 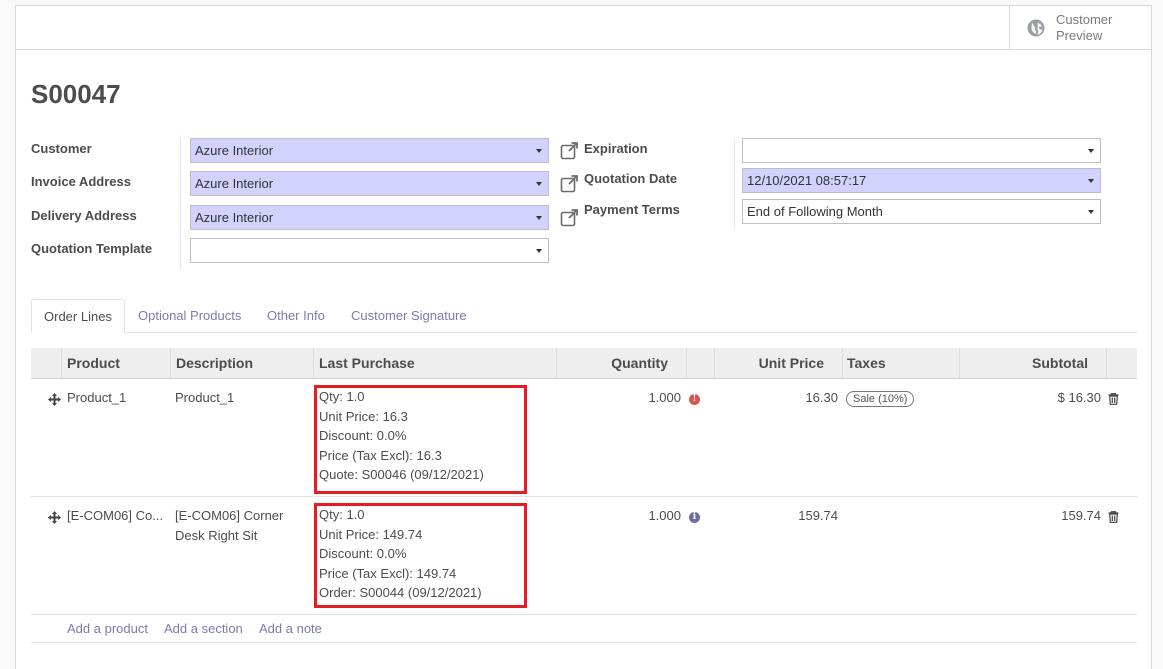 What do you see at coordinates (76, 94) in the screenshot?
I see `record-title: S00047` at bounding box center [76, 94].